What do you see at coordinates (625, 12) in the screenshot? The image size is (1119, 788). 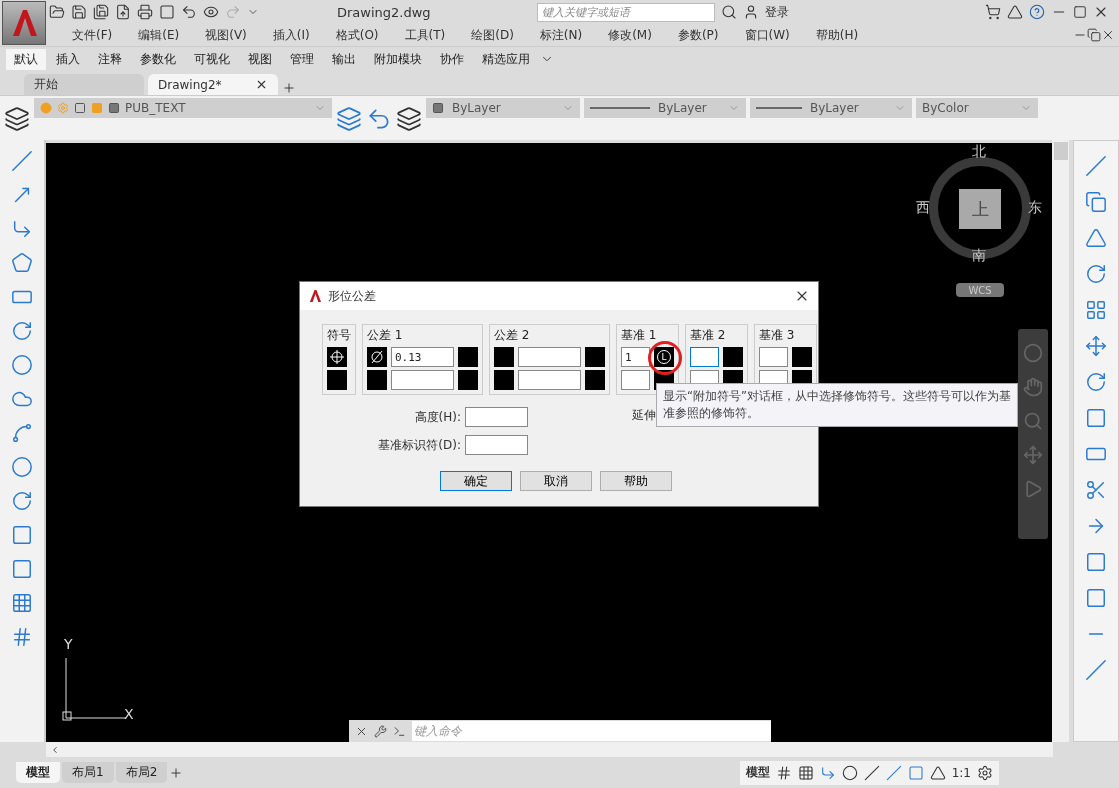 I see `search-field: 键入关键字或短语` at bounding box center [625, 12].